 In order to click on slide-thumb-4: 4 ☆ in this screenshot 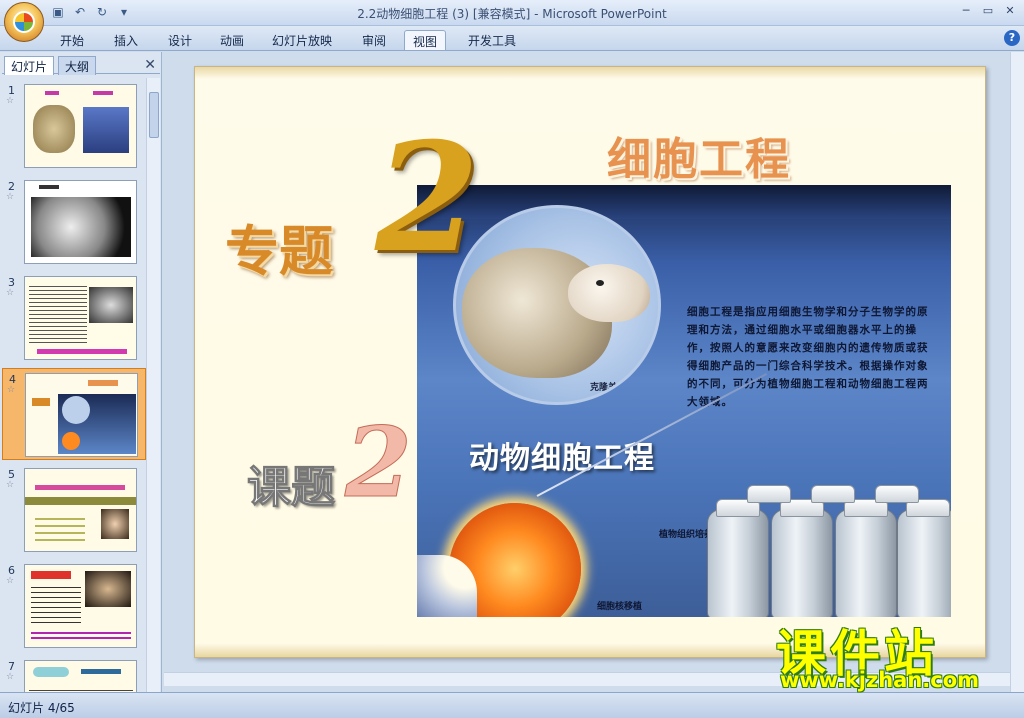, I will do `click(74, 414)`.